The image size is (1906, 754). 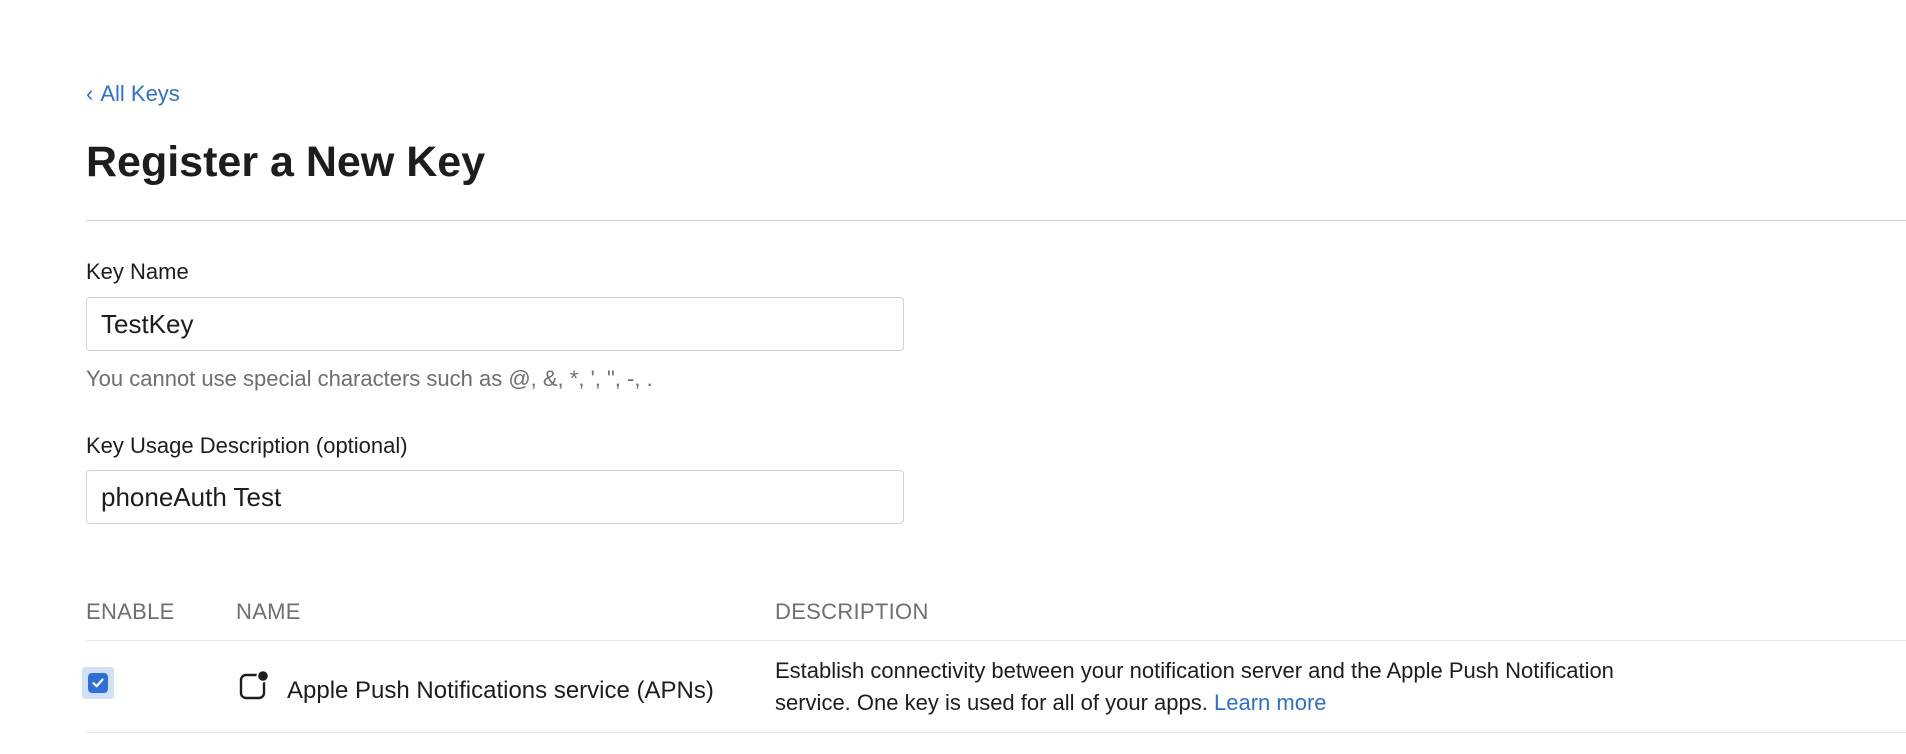 I want to click on description-column-header: DESCRIPTION, so click(x=852, y=611).